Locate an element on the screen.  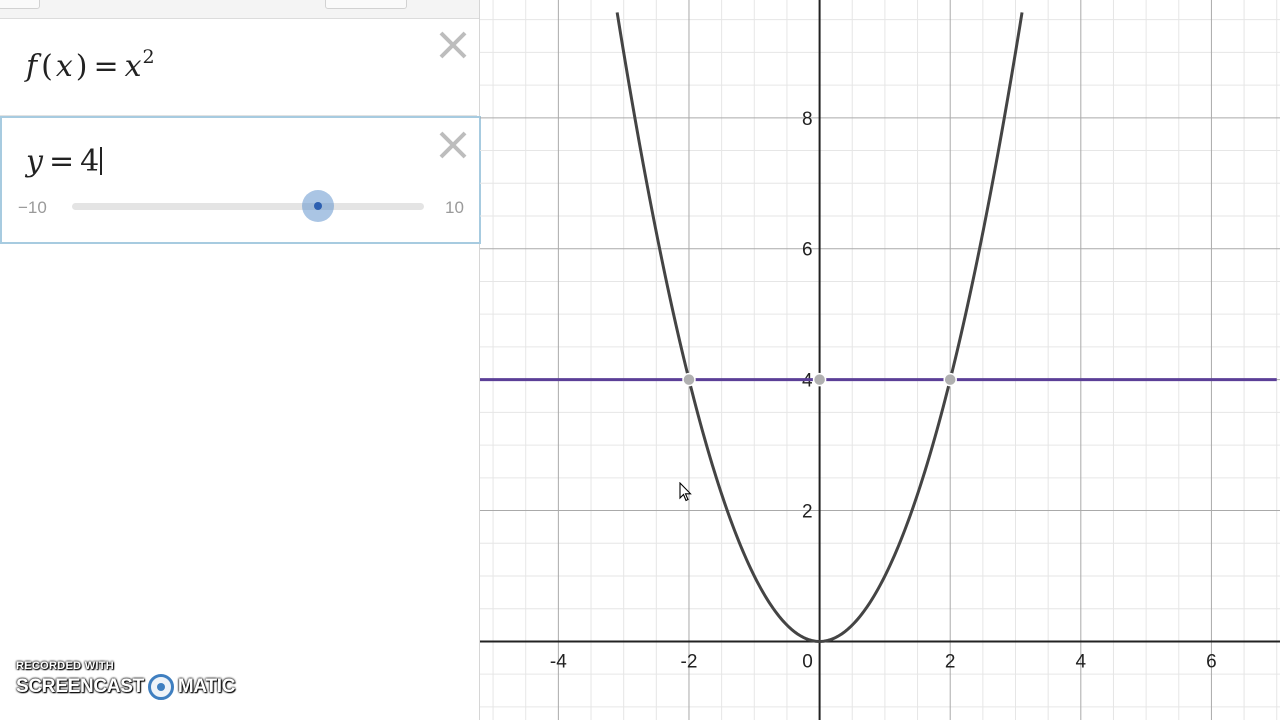
delete-expression-2-icon is located at coordinates (453, 145).